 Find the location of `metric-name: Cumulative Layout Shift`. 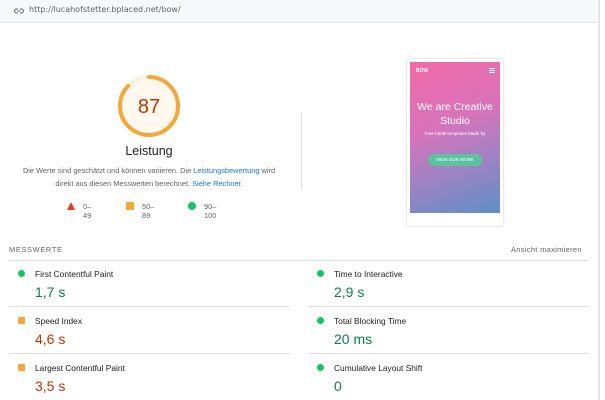

metric-name: Cumulative Layout Shift is located at coordinates (378, 368).